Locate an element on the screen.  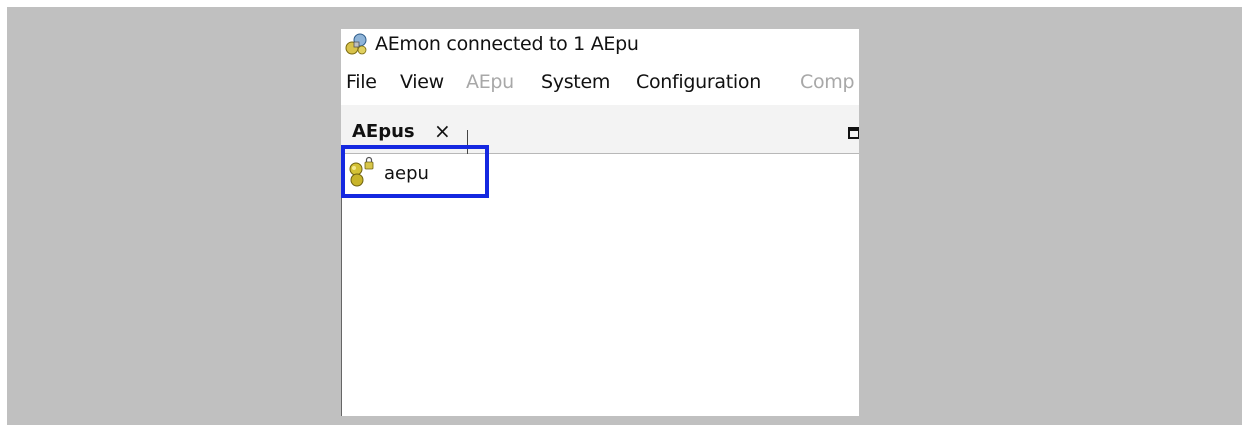
menu-view: View is located at coordinates (422, 82).